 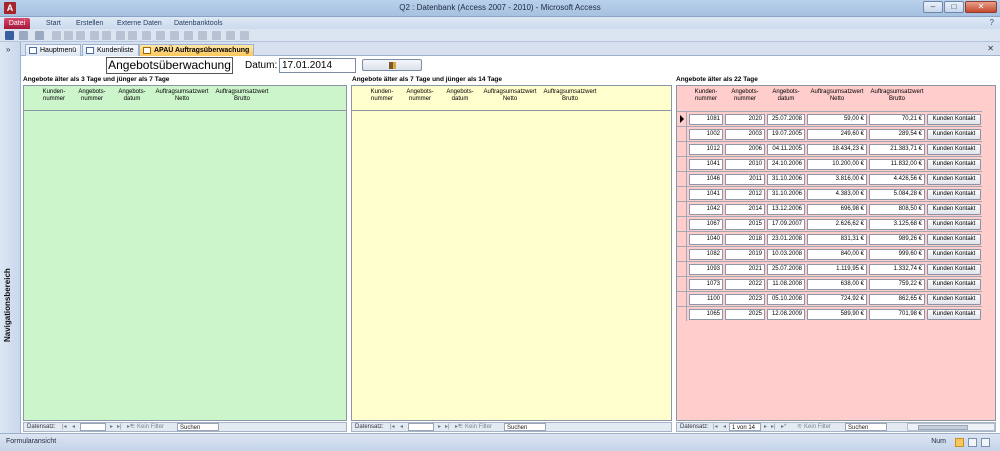 I want to click on brutto-cell: 21.383,71 €, so click(x=897, y=149).